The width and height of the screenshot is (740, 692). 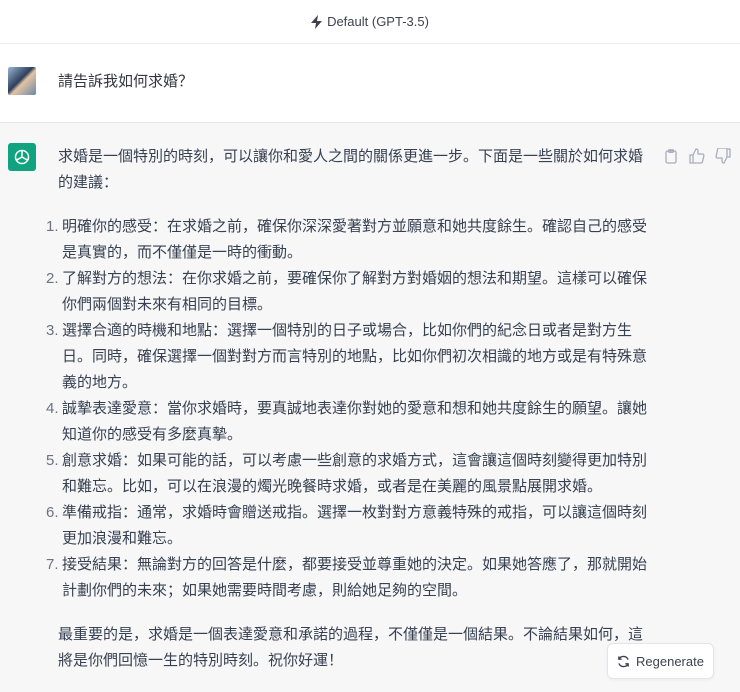 I want to click on item-number: 7., so click(x=52, y=564).